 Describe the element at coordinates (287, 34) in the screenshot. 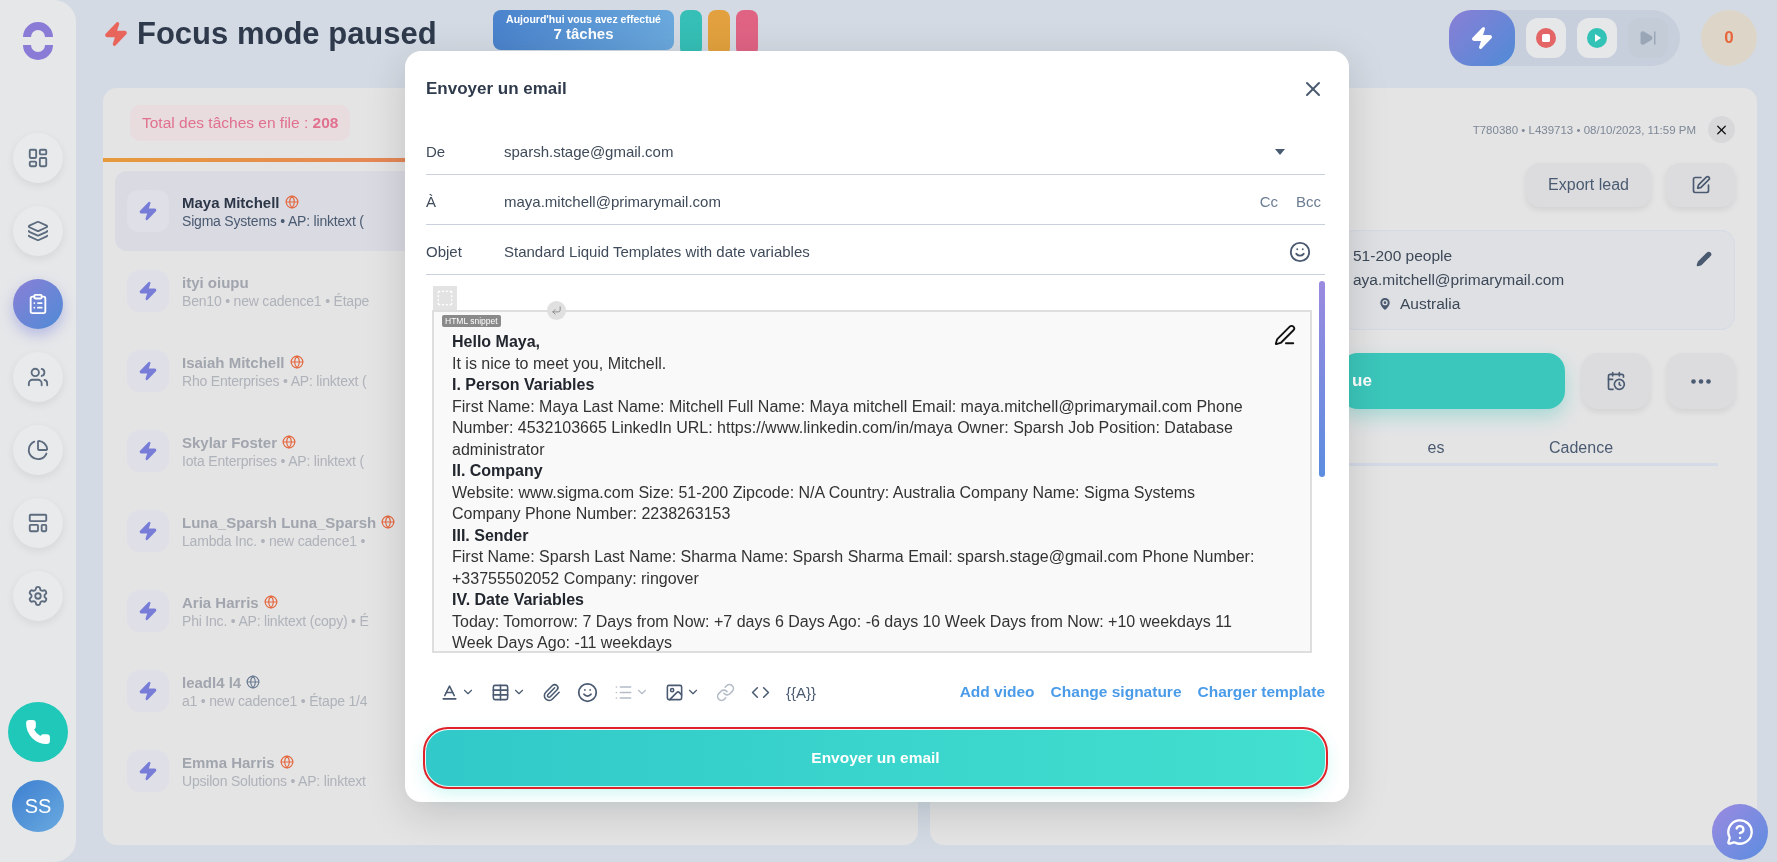

I see `page-title: Focus mode paused` at that location.